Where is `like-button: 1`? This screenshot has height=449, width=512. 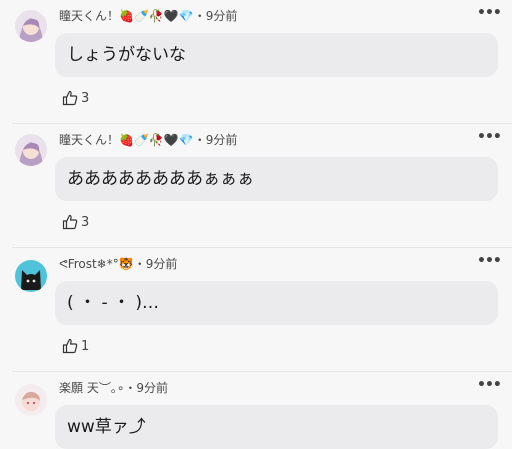 like-button: 1 is located at coordinates (75, 346).